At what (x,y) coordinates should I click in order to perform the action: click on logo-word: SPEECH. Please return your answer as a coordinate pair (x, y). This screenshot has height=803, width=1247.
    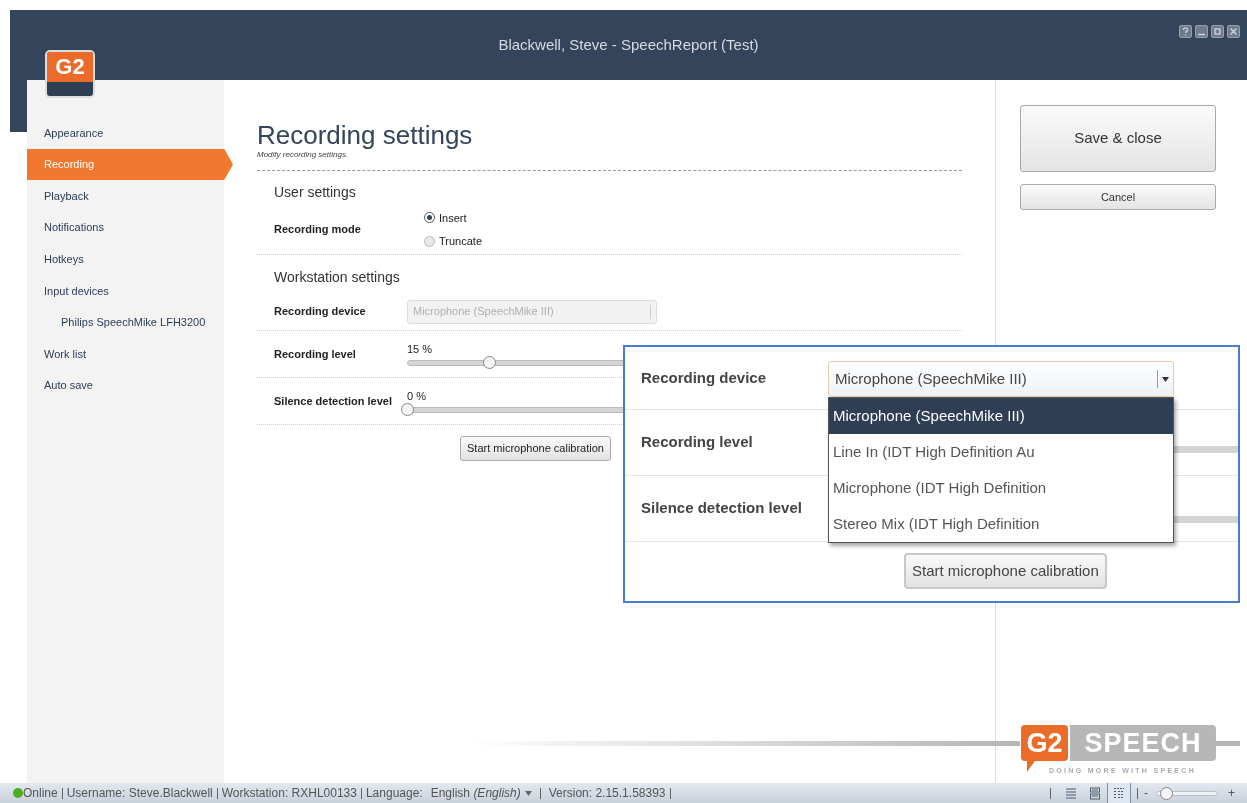
    Looking at the image, I should click on (1143, 743).